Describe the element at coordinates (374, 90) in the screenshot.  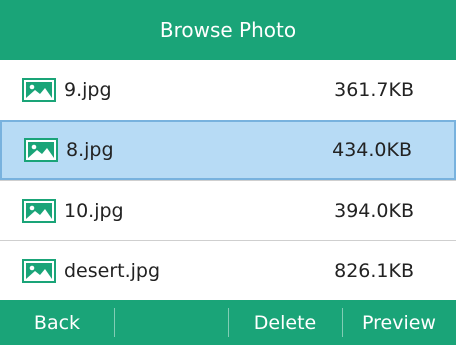
I see `file-size: 361.7KB` at that location.